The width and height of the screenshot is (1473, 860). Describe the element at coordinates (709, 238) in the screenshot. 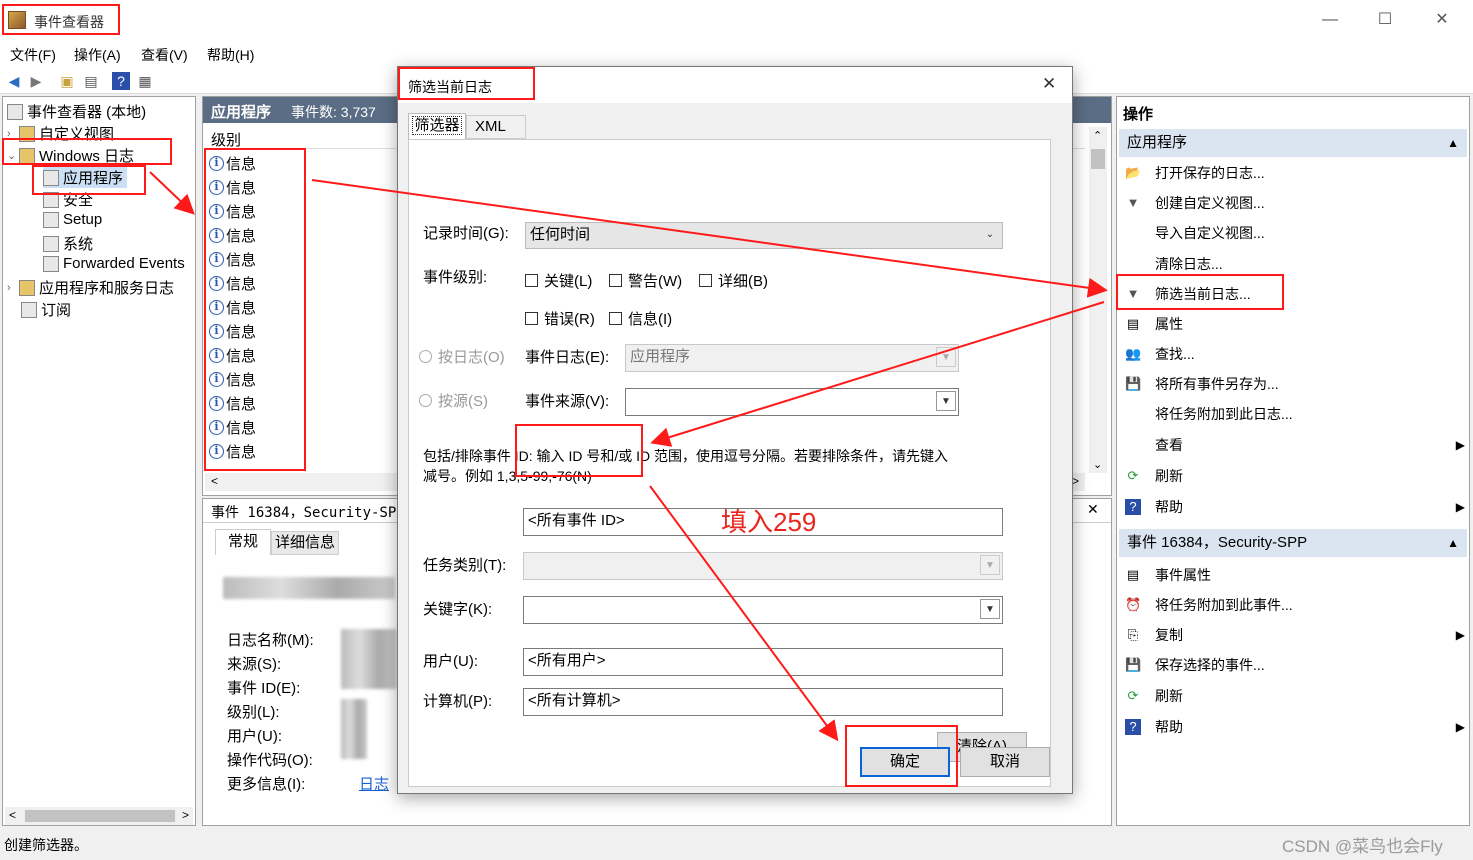

I see `arrow-rows-to-filter` at that location.